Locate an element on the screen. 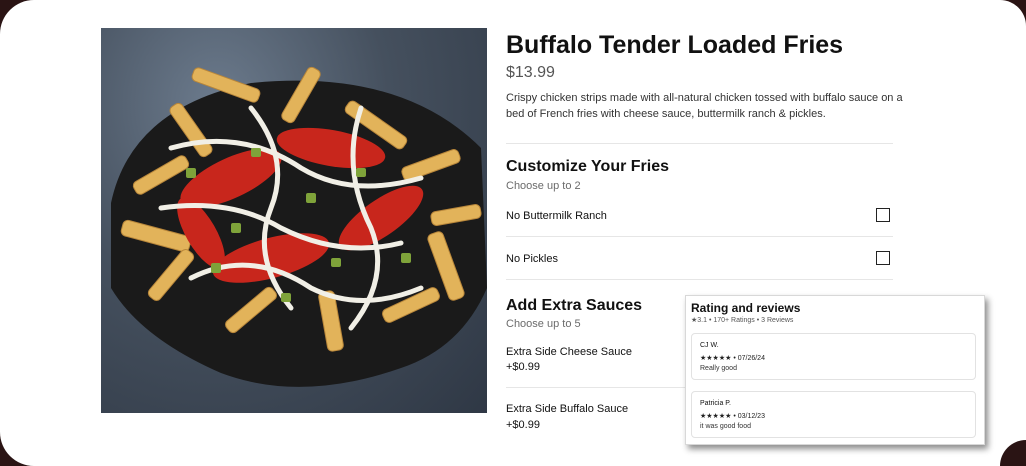 This screenshot has height=466, width=1026. option-no-pickles-checkbox is located at coordinates (883, 258).